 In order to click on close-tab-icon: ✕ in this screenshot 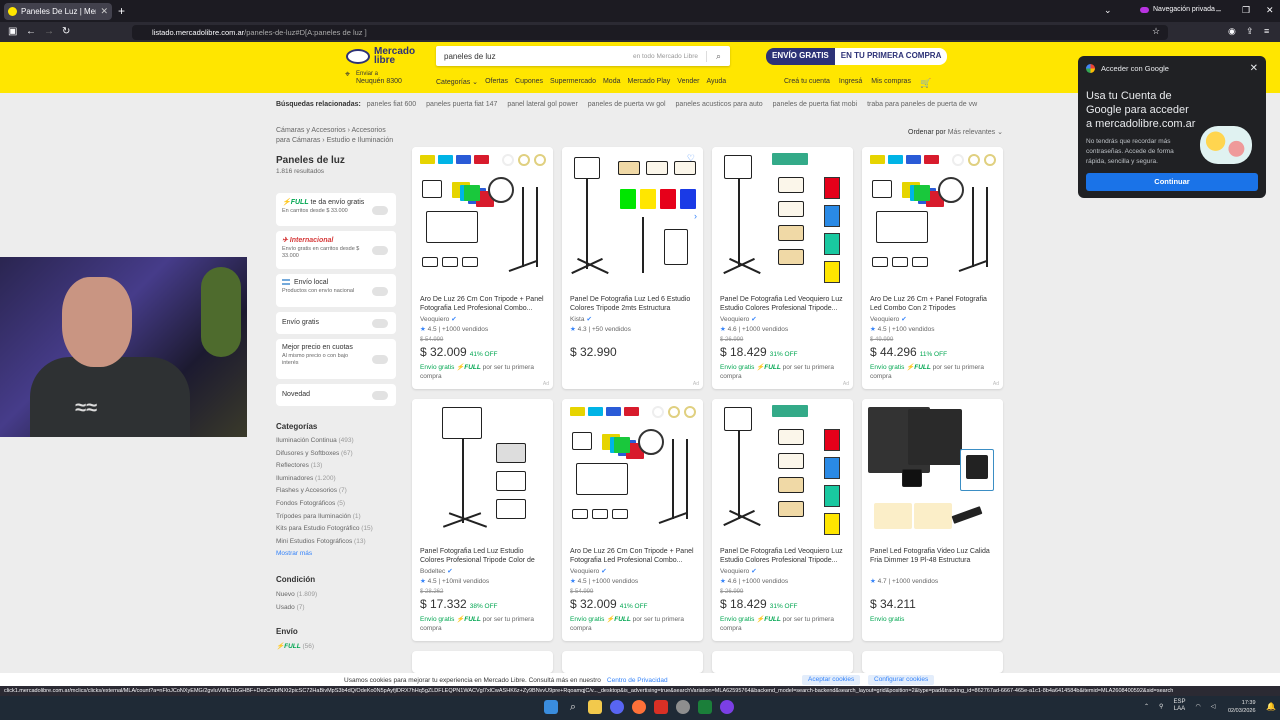, I will do `click(104, 11)`.